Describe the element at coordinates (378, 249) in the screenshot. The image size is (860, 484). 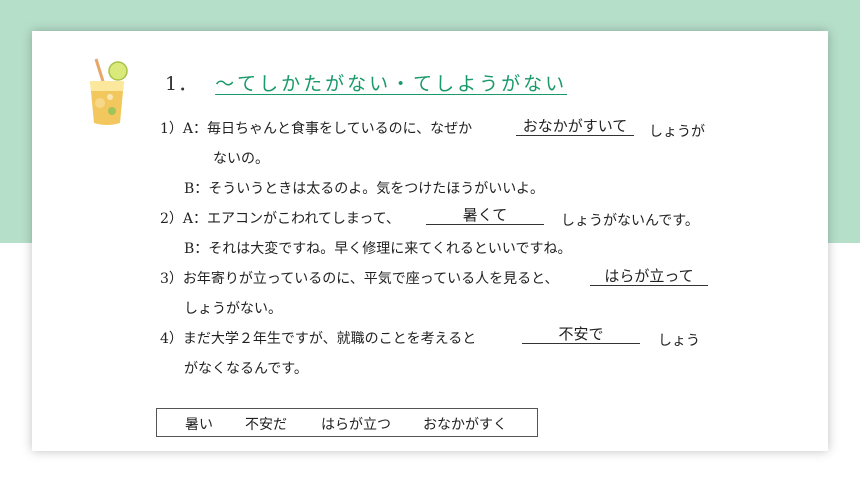
I see `item-2-b-text: B：それは大変ですね。早く修理に来てくれるといいですね。` at that location.